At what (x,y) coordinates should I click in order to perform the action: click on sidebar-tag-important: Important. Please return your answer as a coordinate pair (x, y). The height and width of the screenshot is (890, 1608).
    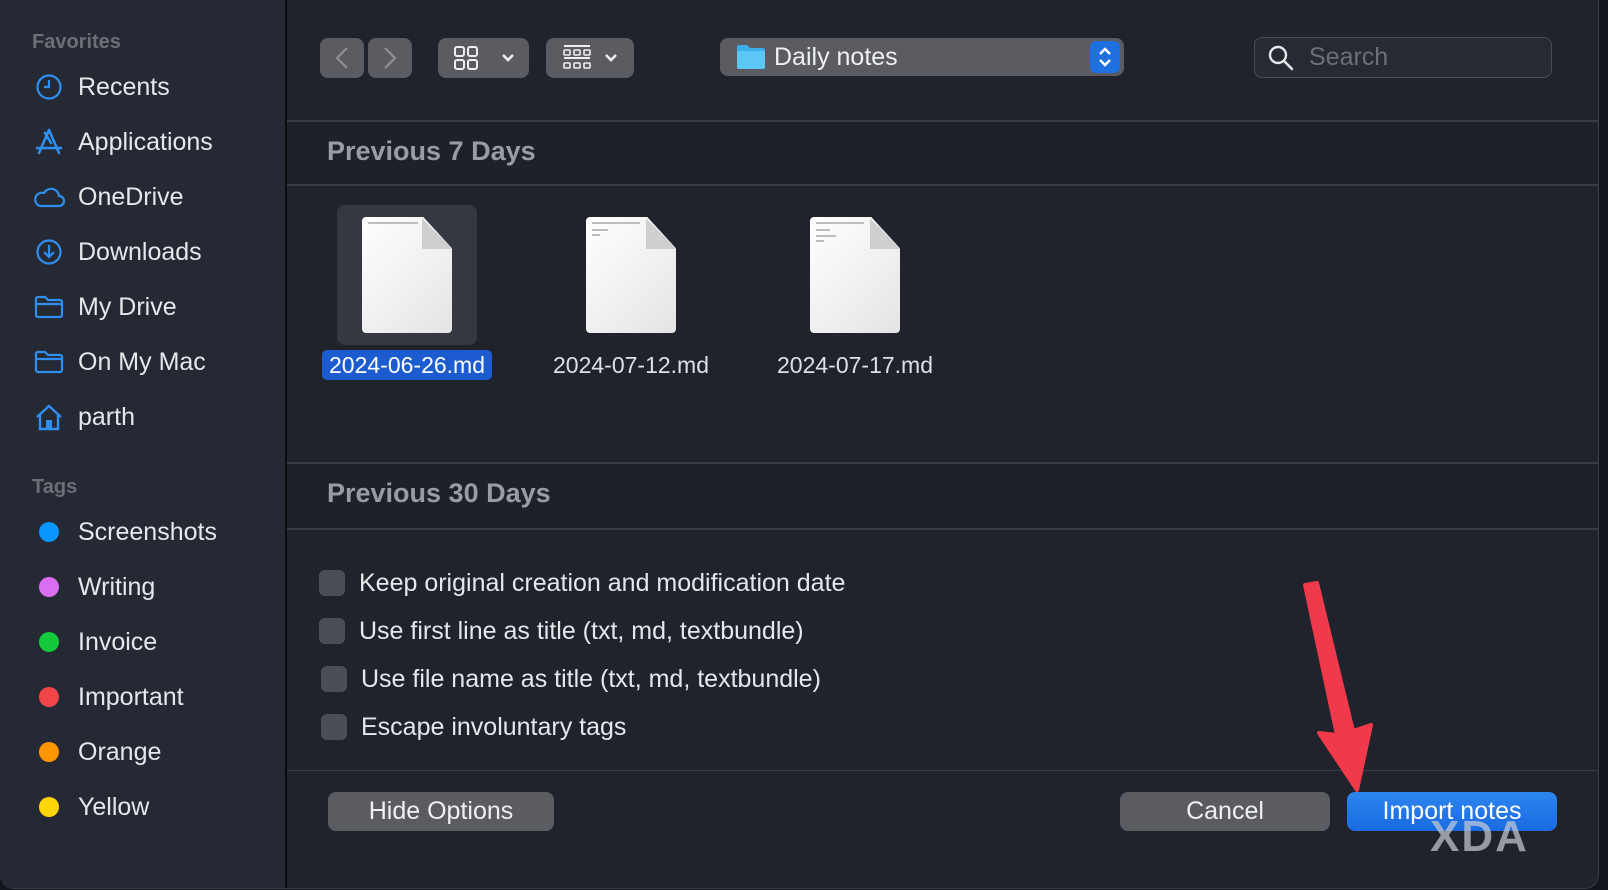
    Looking at the image, I should click on (152, 697).